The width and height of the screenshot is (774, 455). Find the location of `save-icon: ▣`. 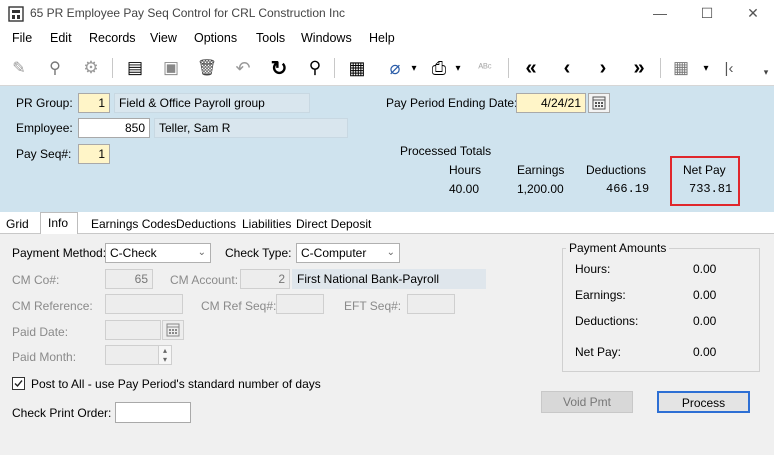

save-icon: ▣ is located at coordinates (171, 68).